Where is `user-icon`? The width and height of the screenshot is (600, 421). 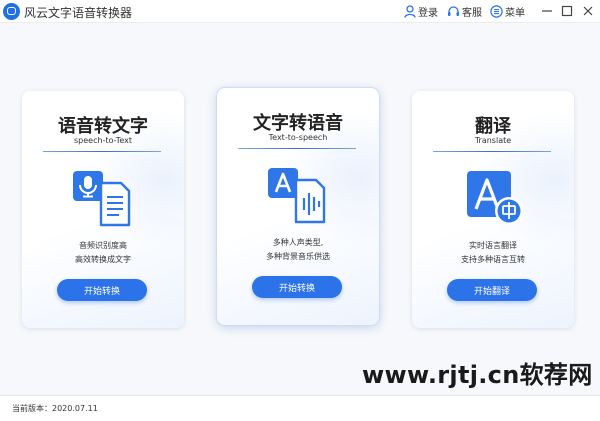
user-icon is located at coordinates (410, 11).